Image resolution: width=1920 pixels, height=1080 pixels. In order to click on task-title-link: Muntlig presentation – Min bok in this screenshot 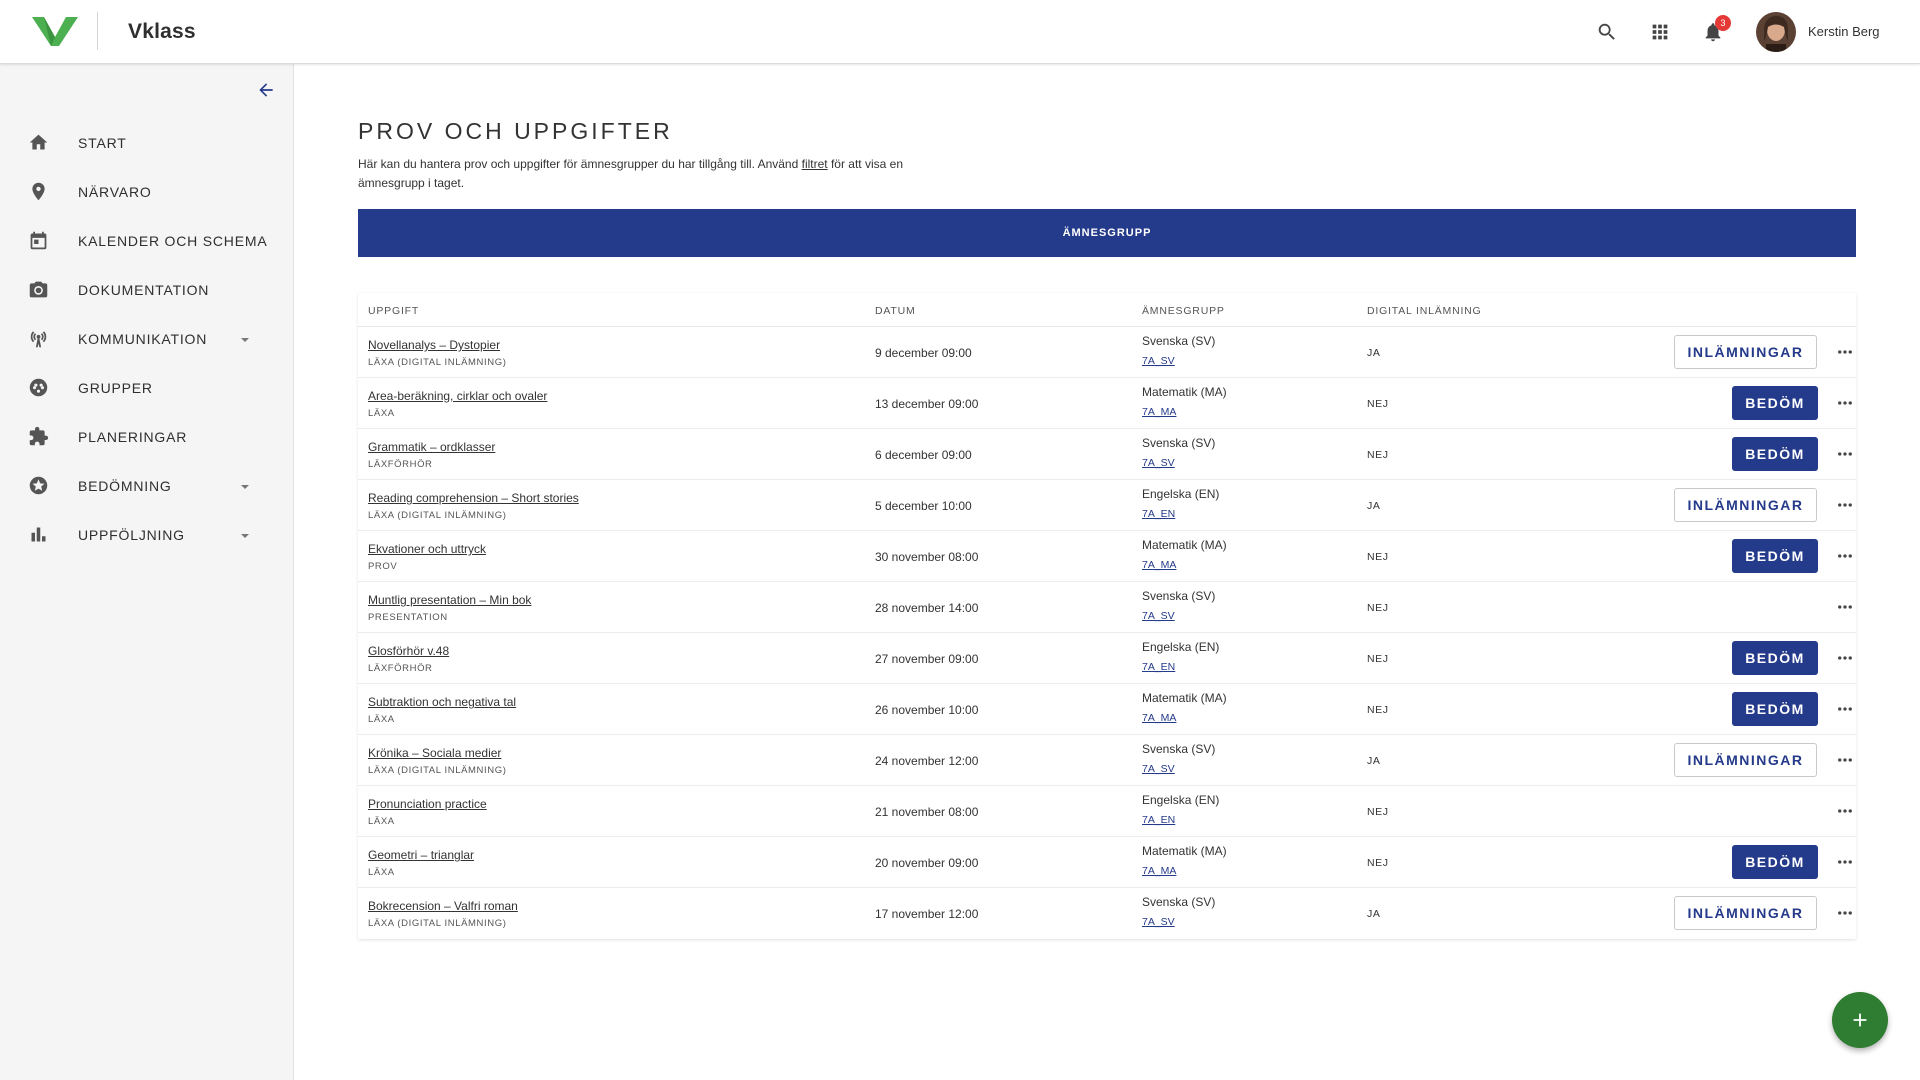, I will do `click(449, 600)`.